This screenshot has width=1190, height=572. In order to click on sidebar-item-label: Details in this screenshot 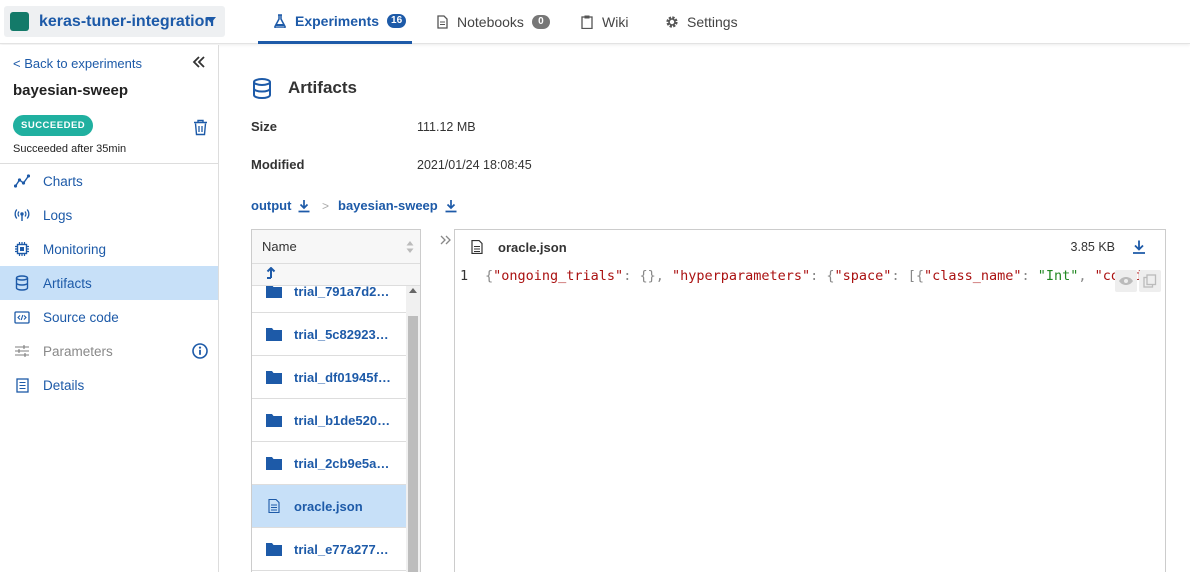, I will do `click(64, 385)`.